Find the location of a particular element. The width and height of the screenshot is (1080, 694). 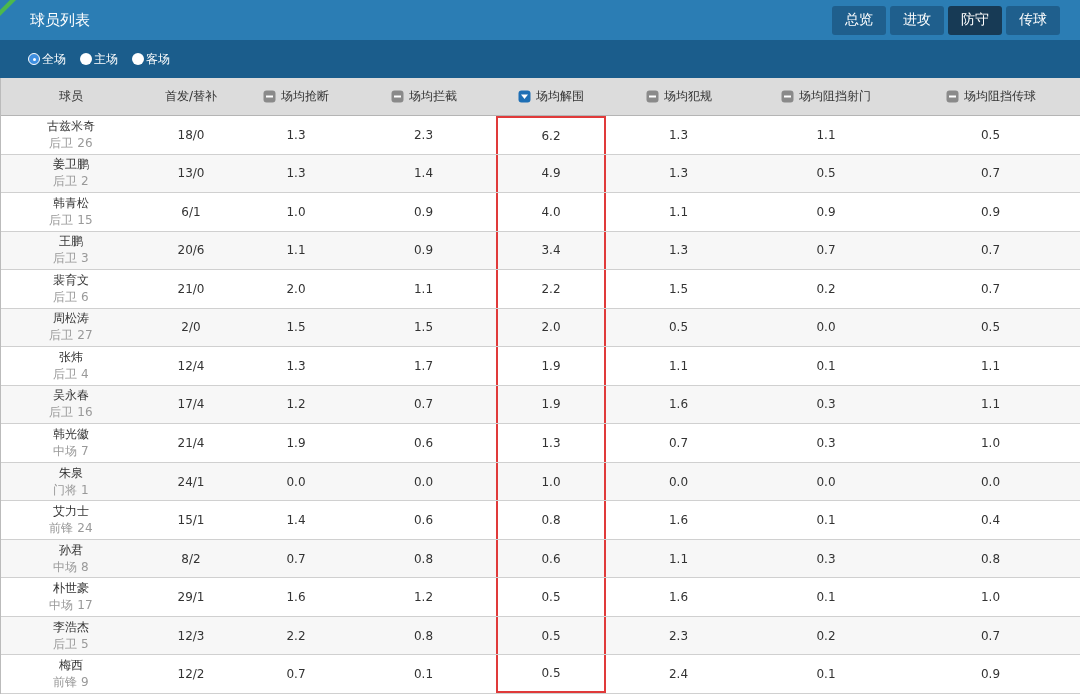

table-cell: 4.0 is located at coordinates (551, 211).